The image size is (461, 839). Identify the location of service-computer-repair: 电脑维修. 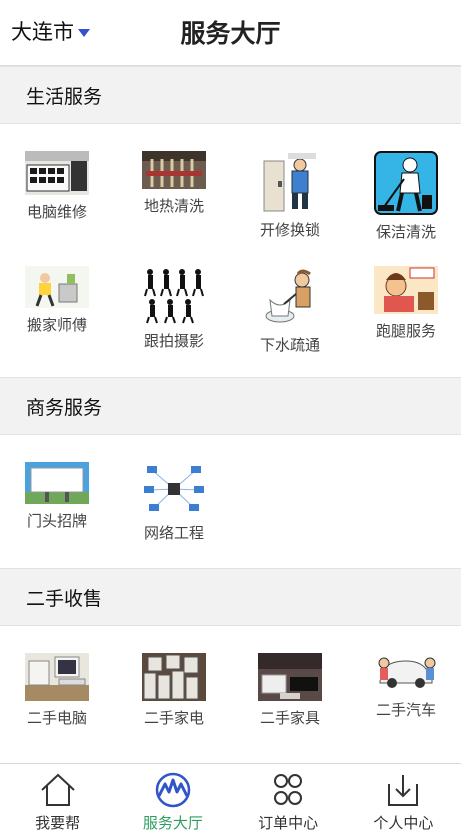
(57, 186).